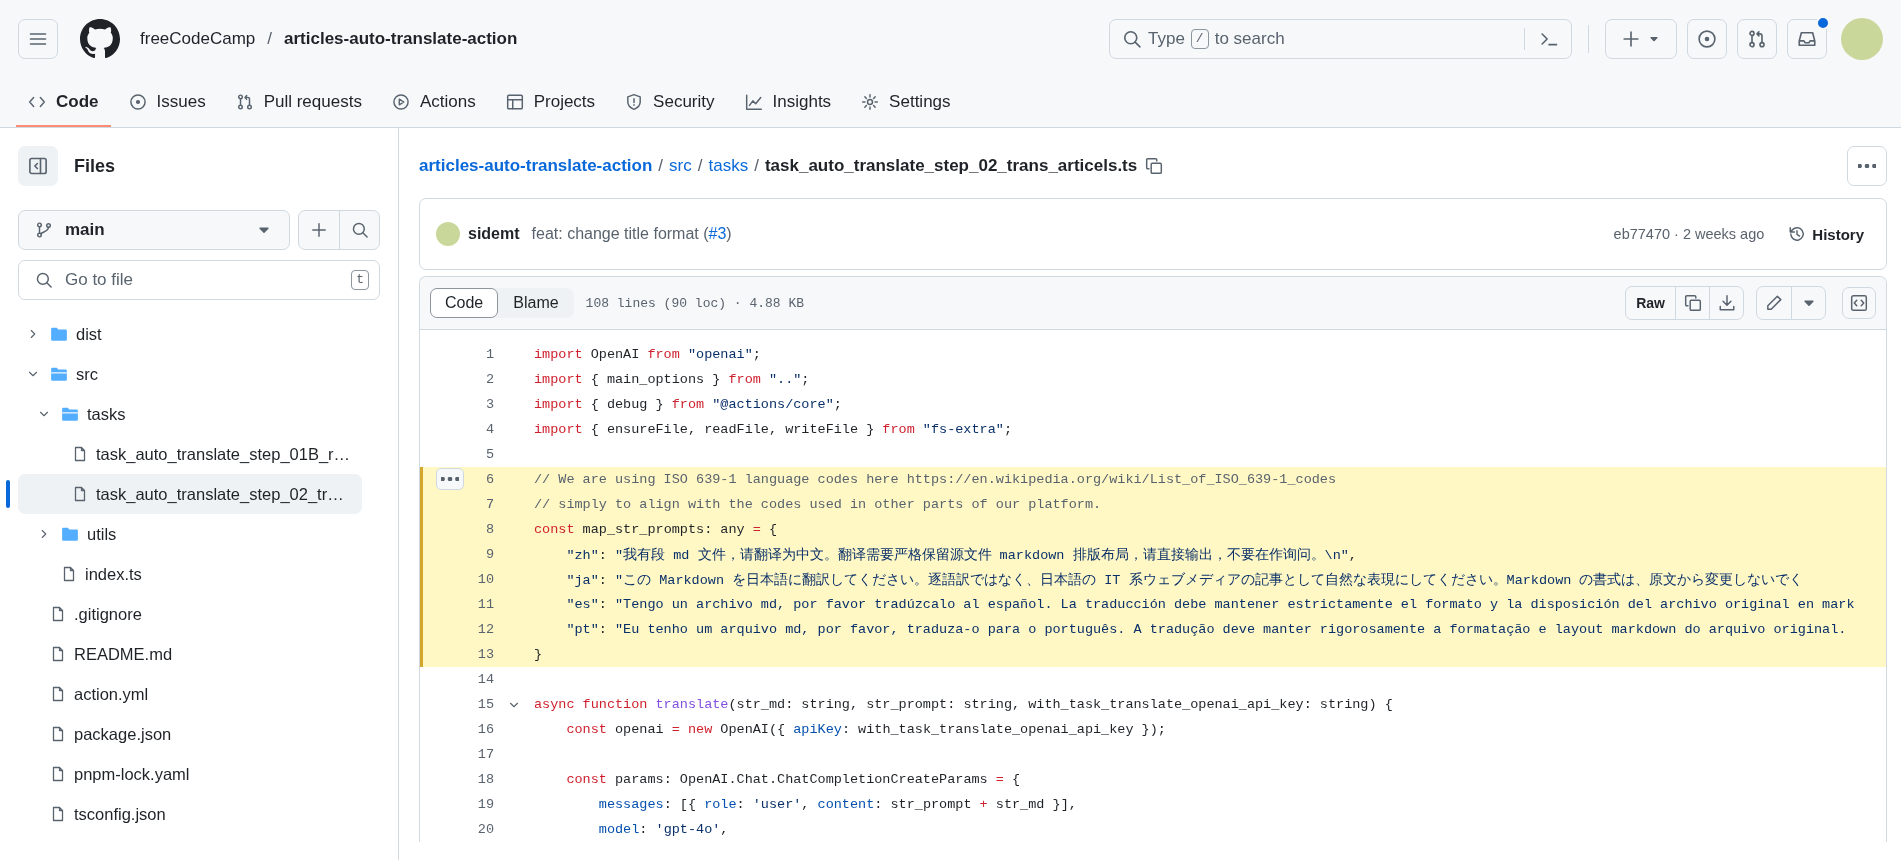 This screenshot has width=1901, height=860. What do you see at coordinates (190, 654) in the screenshot?
I see `file-tree-item: README.md` at bounding box center [190, 654].